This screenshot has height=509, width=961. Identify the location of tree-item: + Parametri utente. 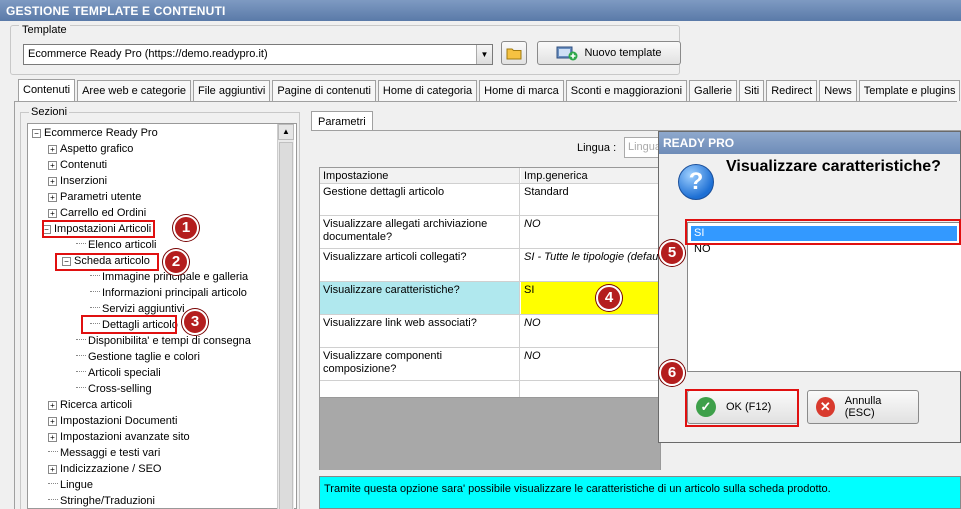
(94, 197).